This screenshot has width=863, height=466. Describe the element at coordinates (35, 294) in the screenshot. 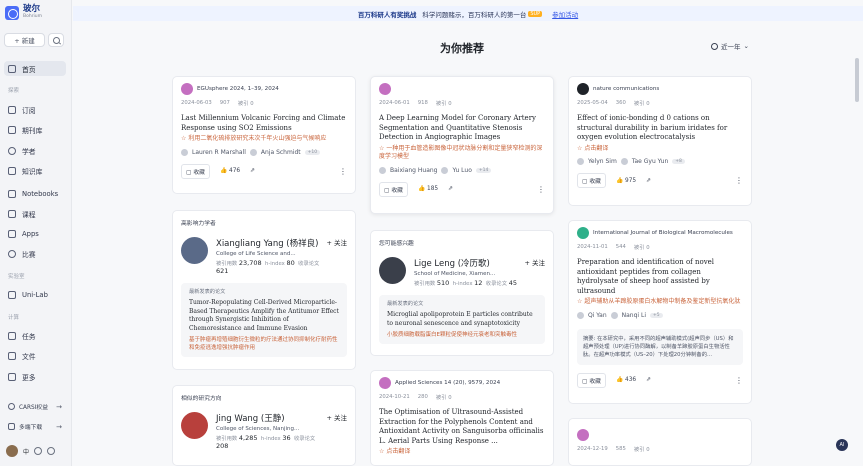

I see `sidebar-item-unilab: Uni-Lab` at that location.